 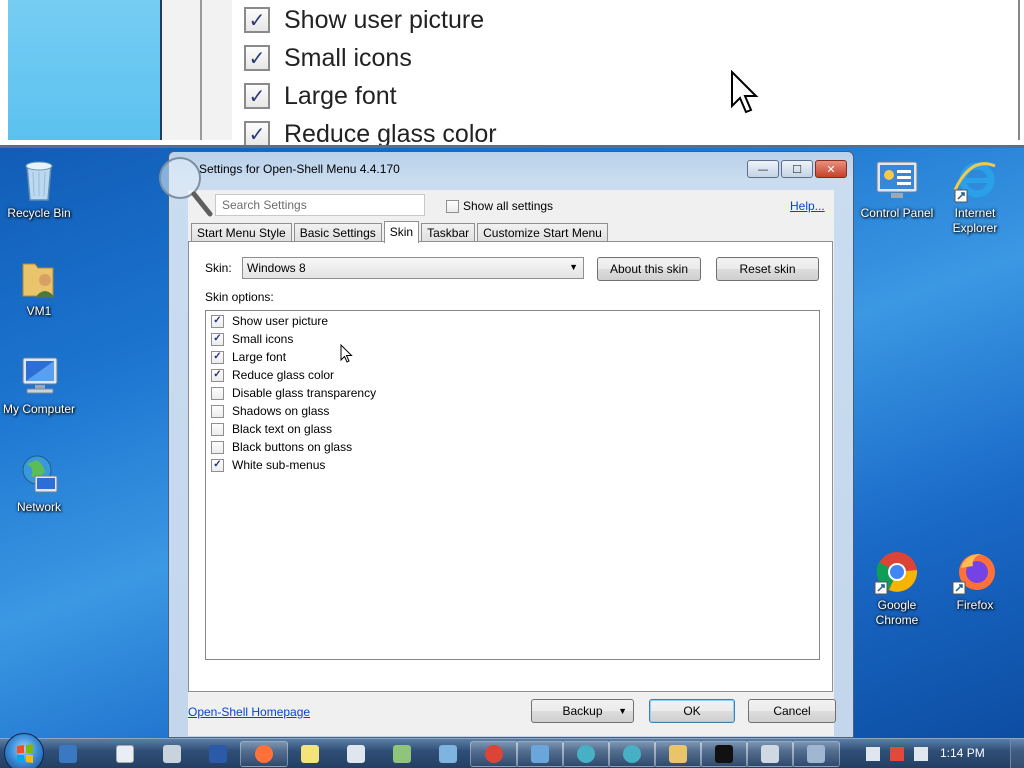 I want to click on option-label: Show user picture, so click(x=280, y=321).